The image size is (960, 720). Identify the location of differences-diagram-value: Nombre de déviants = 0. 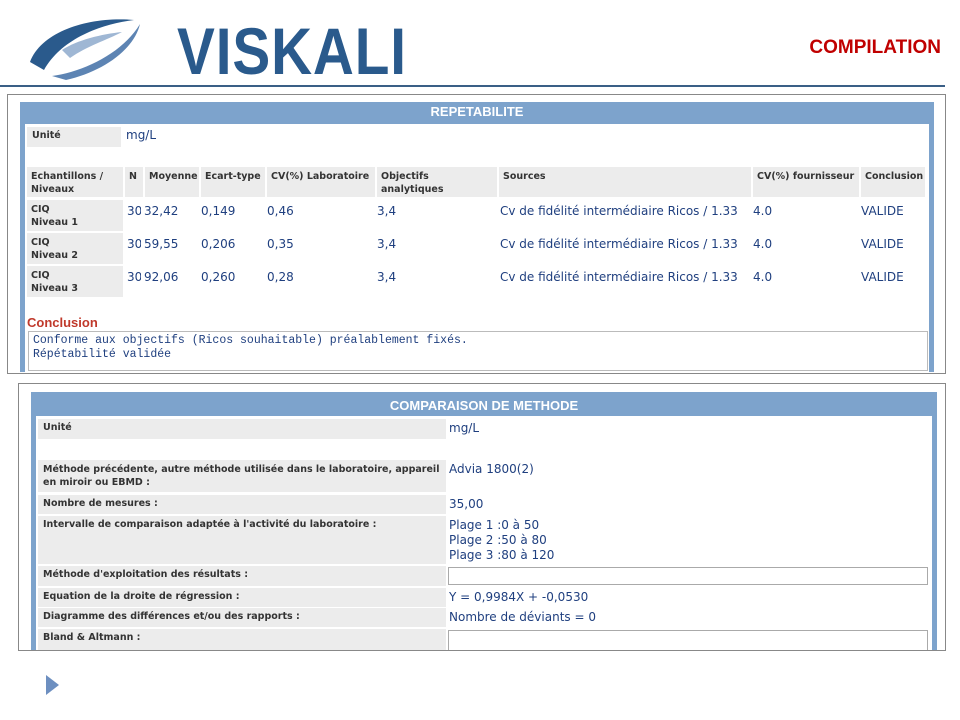
(686, 617).